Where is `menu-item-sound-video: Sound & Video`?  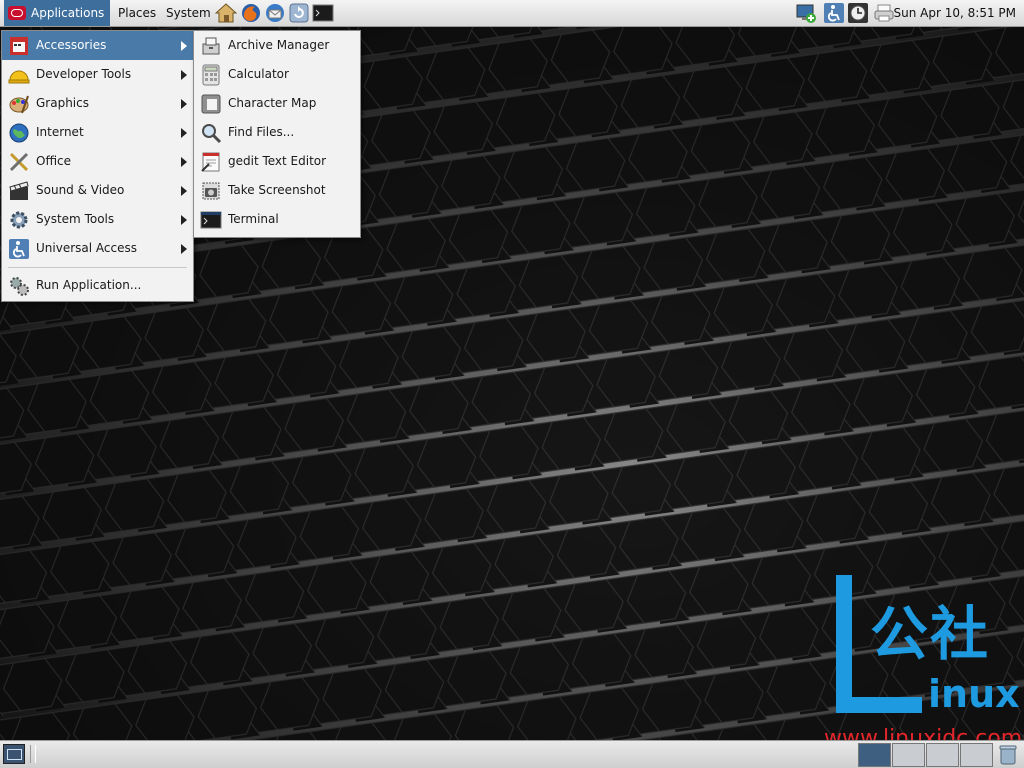 menu-item-sound-video: Sound & Video is located at coordinates (97, 190).